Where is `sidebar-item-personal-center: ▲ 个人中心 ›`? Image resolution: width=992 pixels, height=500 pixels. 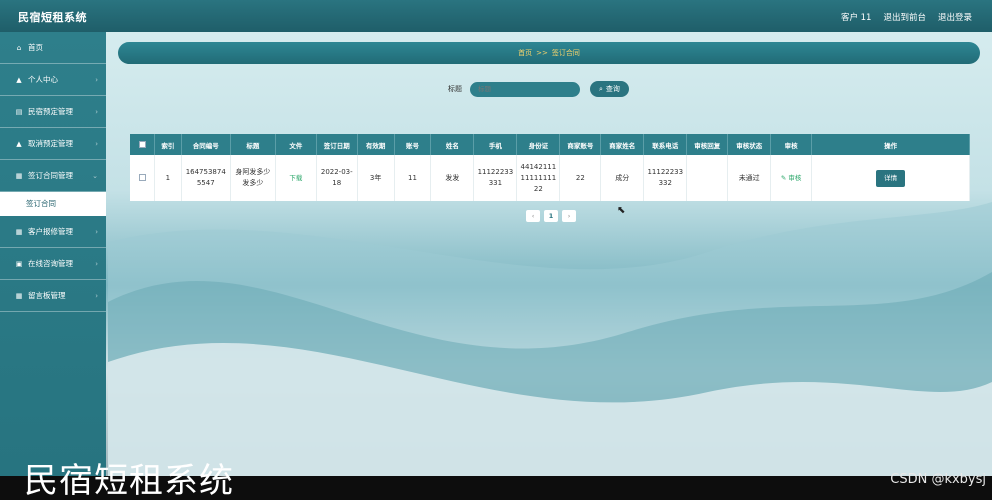
sidebar-item-personal-center: ▲ 个人中心 › is located at coordinates (53, 80).